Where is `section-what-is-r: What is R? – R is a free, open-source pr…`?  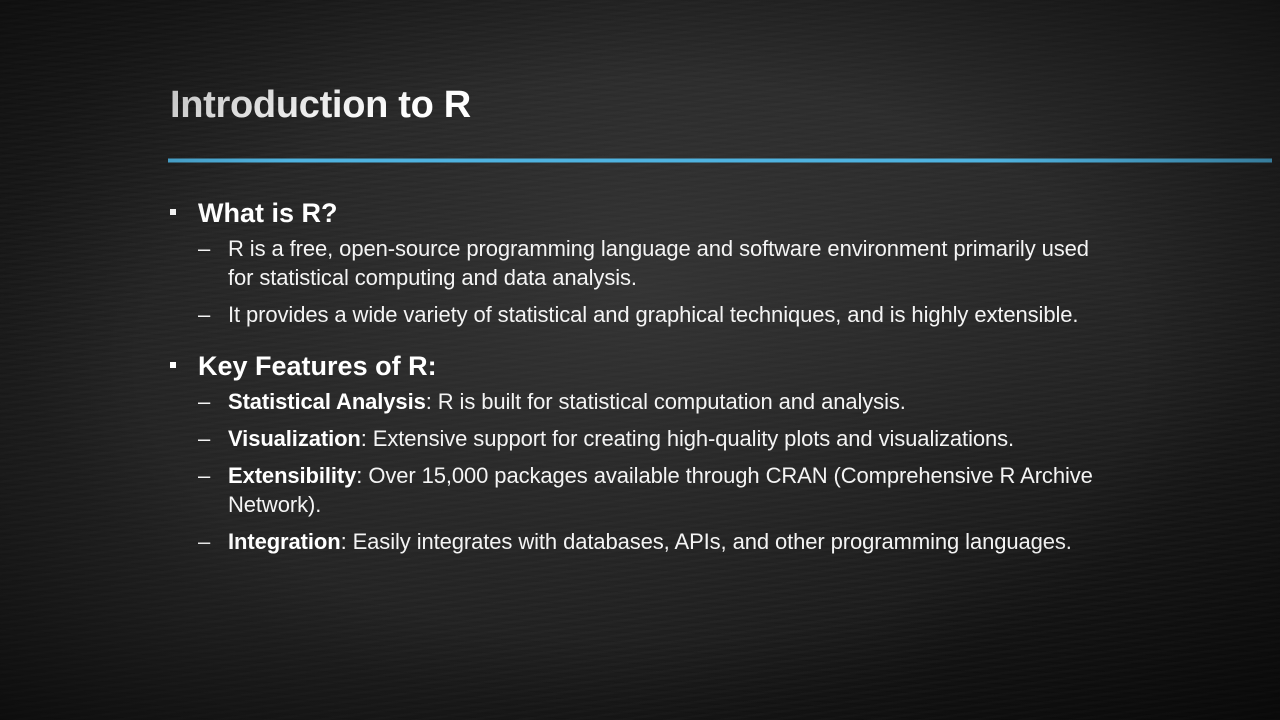 section-what-is-r: What is R? – R is a free, open-source pr… is located at coordinates (640, 261).